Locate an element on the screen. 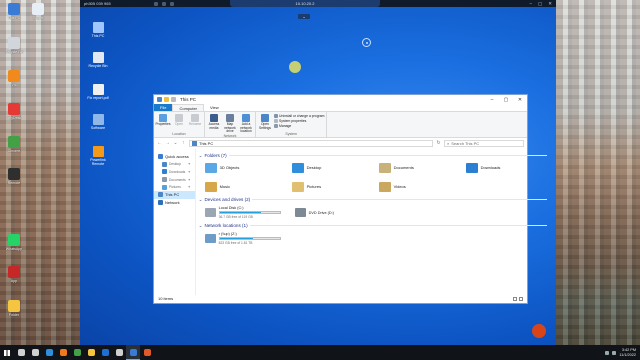  host-desktop-icon: Folder is located at coordinates (14, 308).